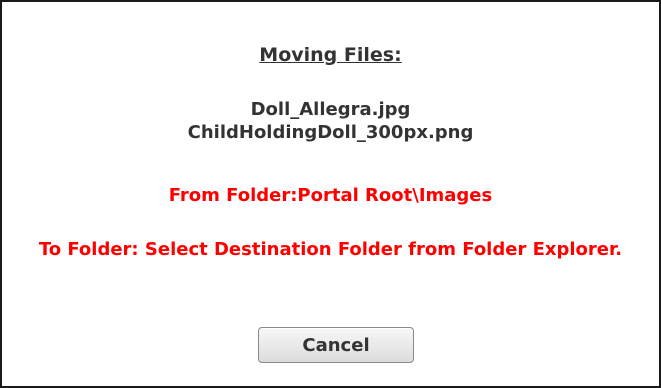 The height and width of the screenshot is (388, 661). What do you see at coordinates (330, 109) in the screenshot?
I see `file-name: Doll_Allegra.jpg` at bounding box center [330, 109].